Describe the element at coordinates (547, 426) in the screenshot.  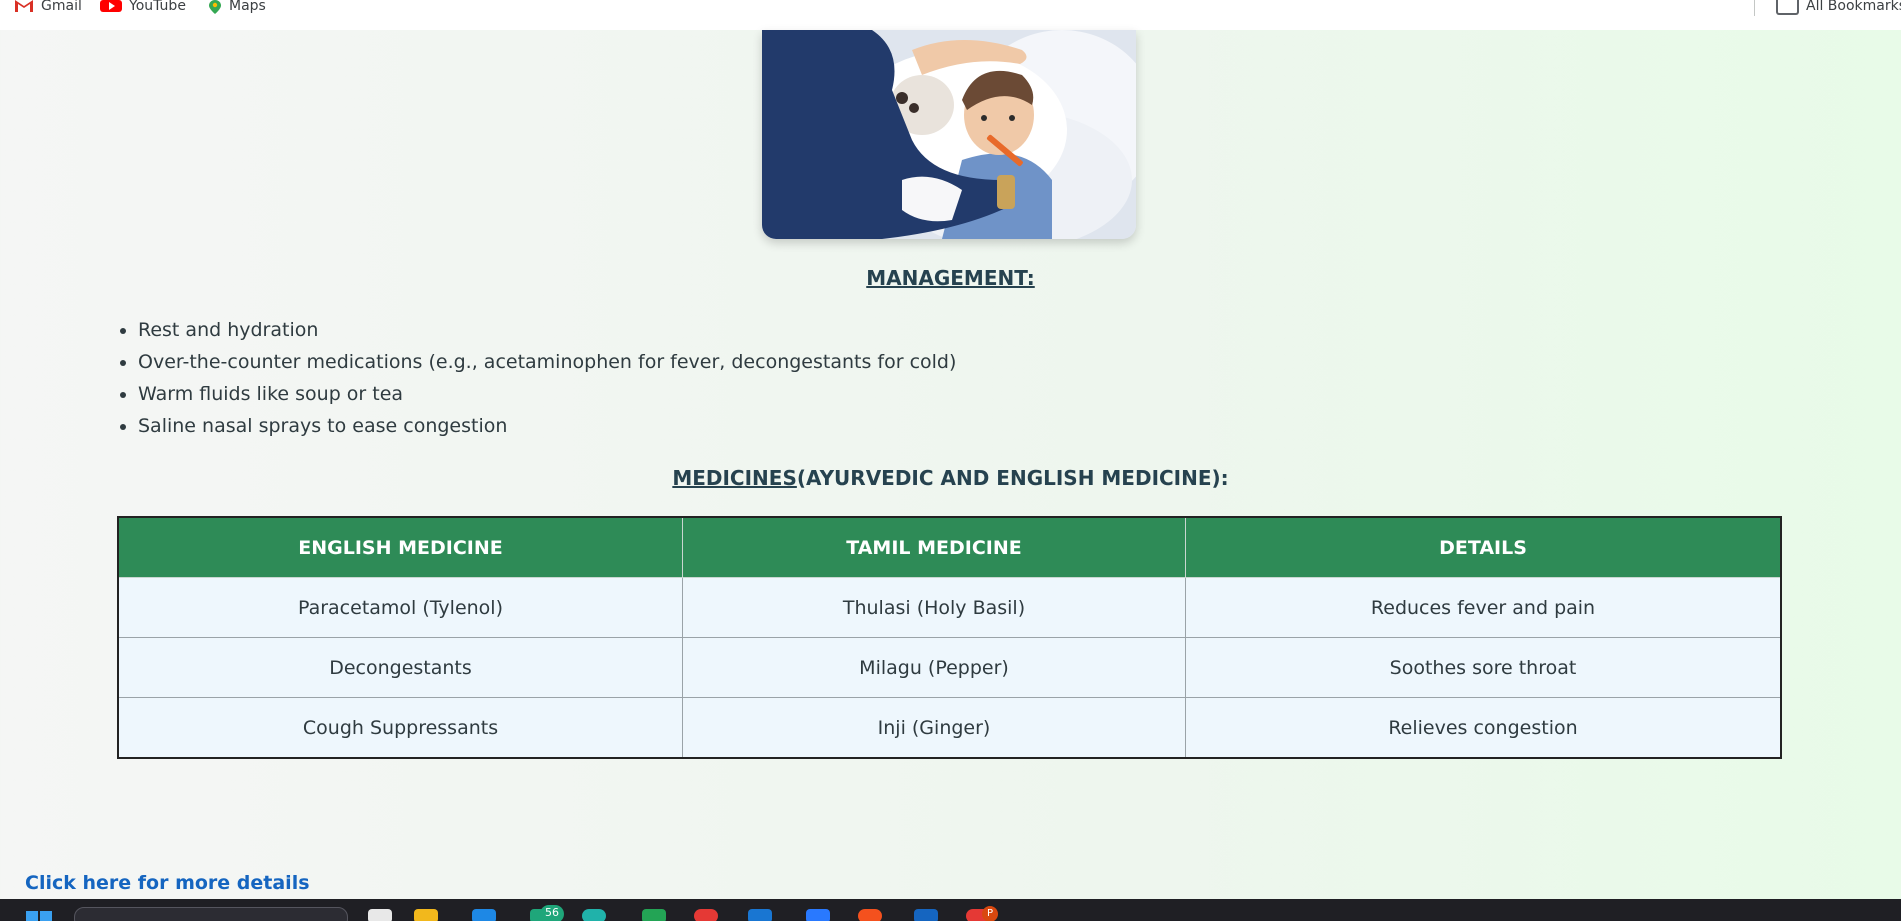
I see `list-item: Saline nasal sprays to ease congestion` at that location.